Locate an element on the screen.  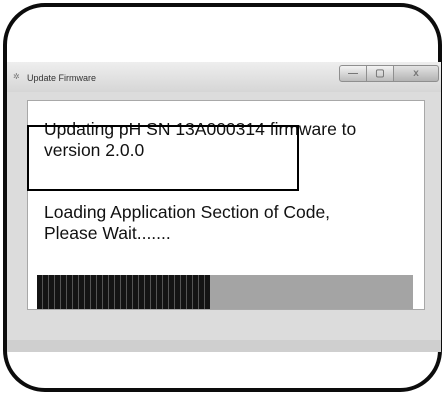
title-bar: ✲ Update Firmware — ▢ x is located at coordinates (224, 77).